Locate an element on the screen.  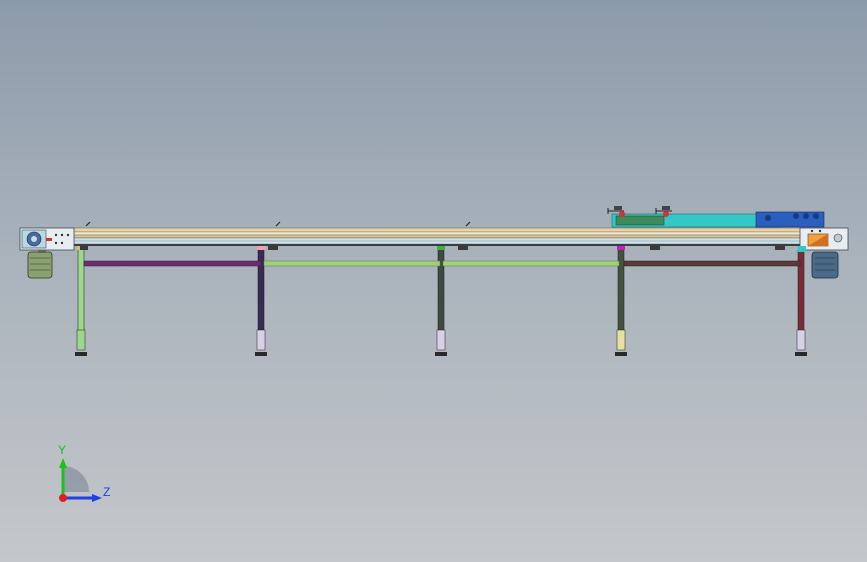
x-axis-origin is located at coordinates (63, 498).